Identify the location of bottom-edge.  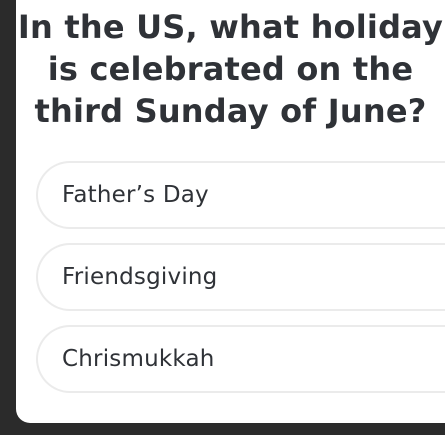
(230, 429).